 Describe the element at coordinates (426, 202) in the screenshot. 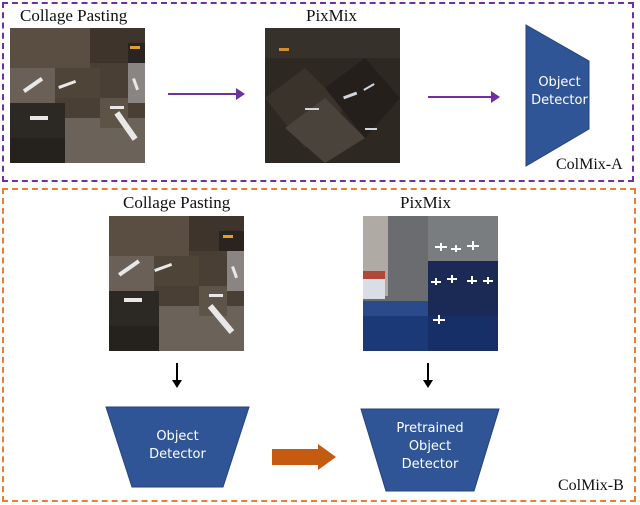

I see `colmix-b-pixmix-title: PixMix` at that location.